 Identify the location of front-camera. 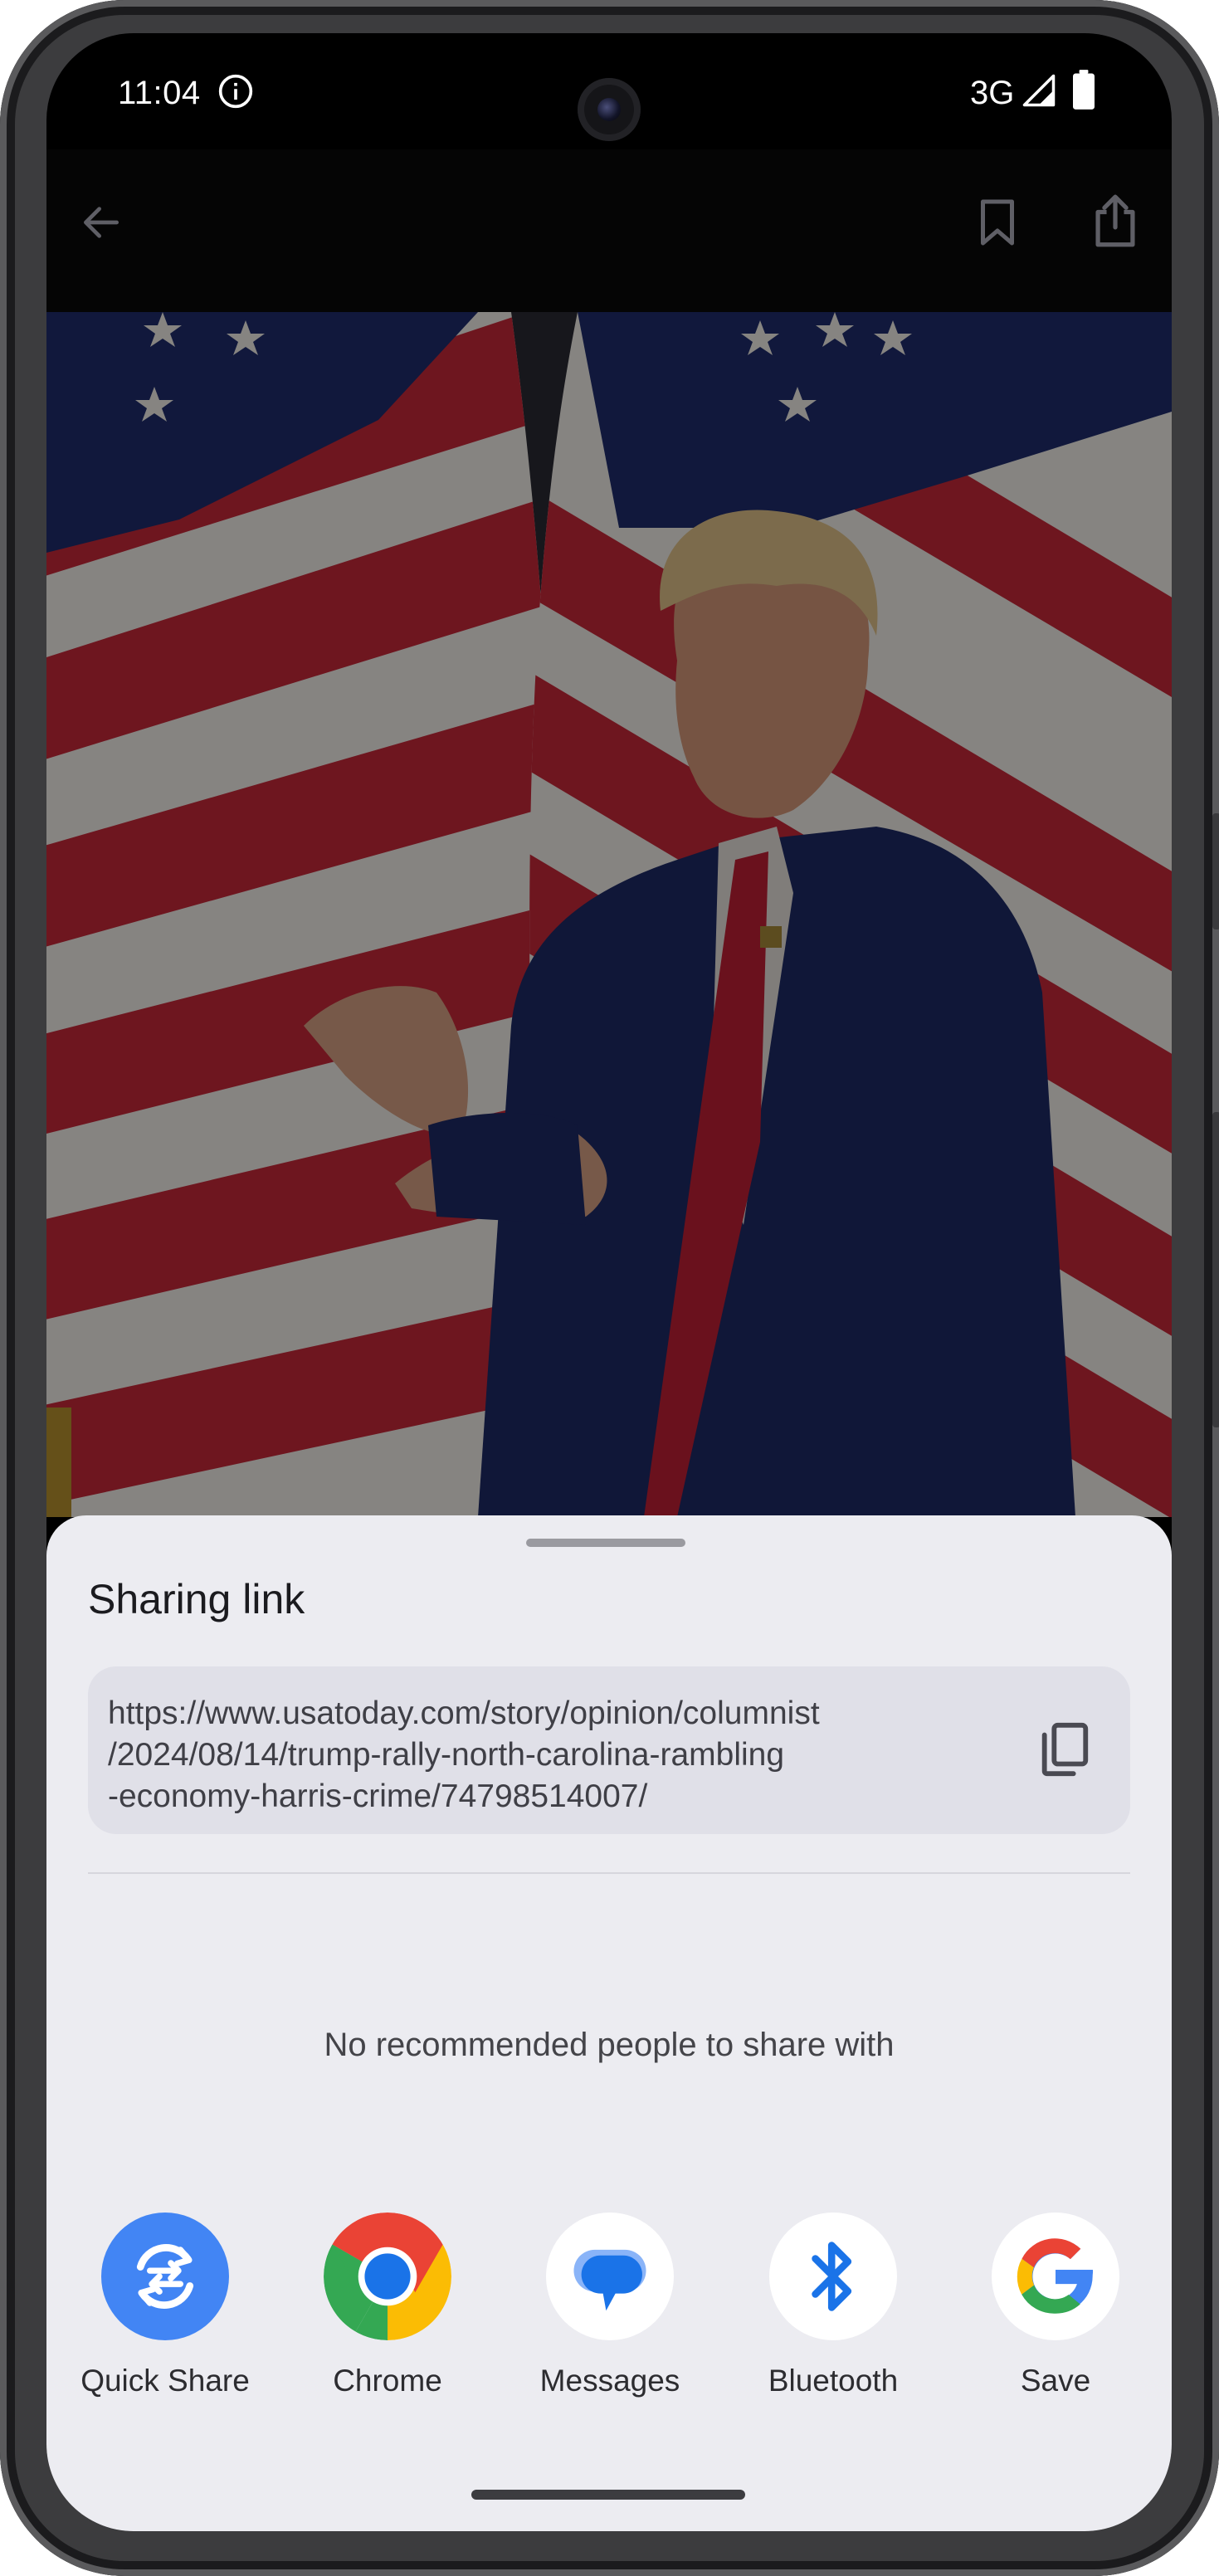
(609, 109).